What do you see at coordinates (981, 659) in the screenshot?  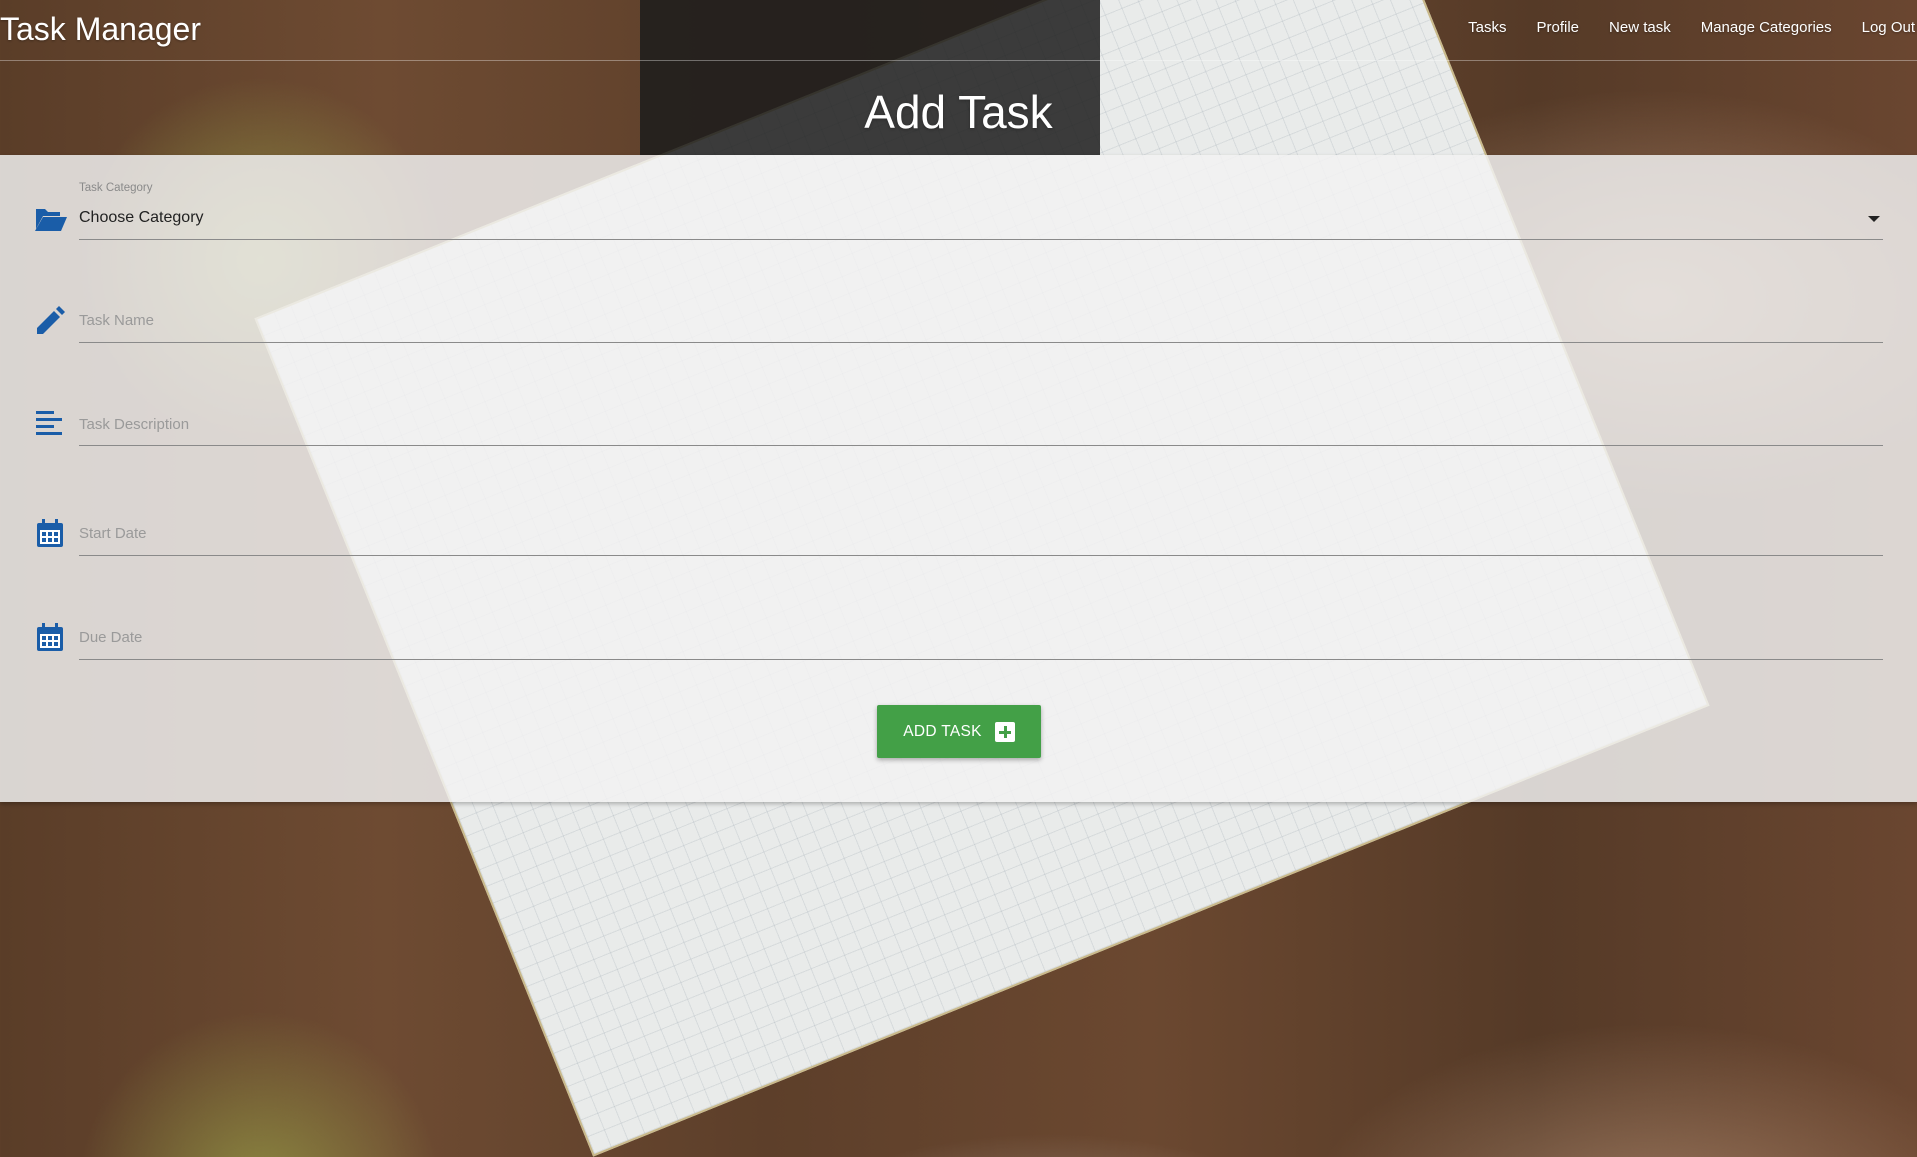 I see `due-date-underline` at bounding box center [981, 659].